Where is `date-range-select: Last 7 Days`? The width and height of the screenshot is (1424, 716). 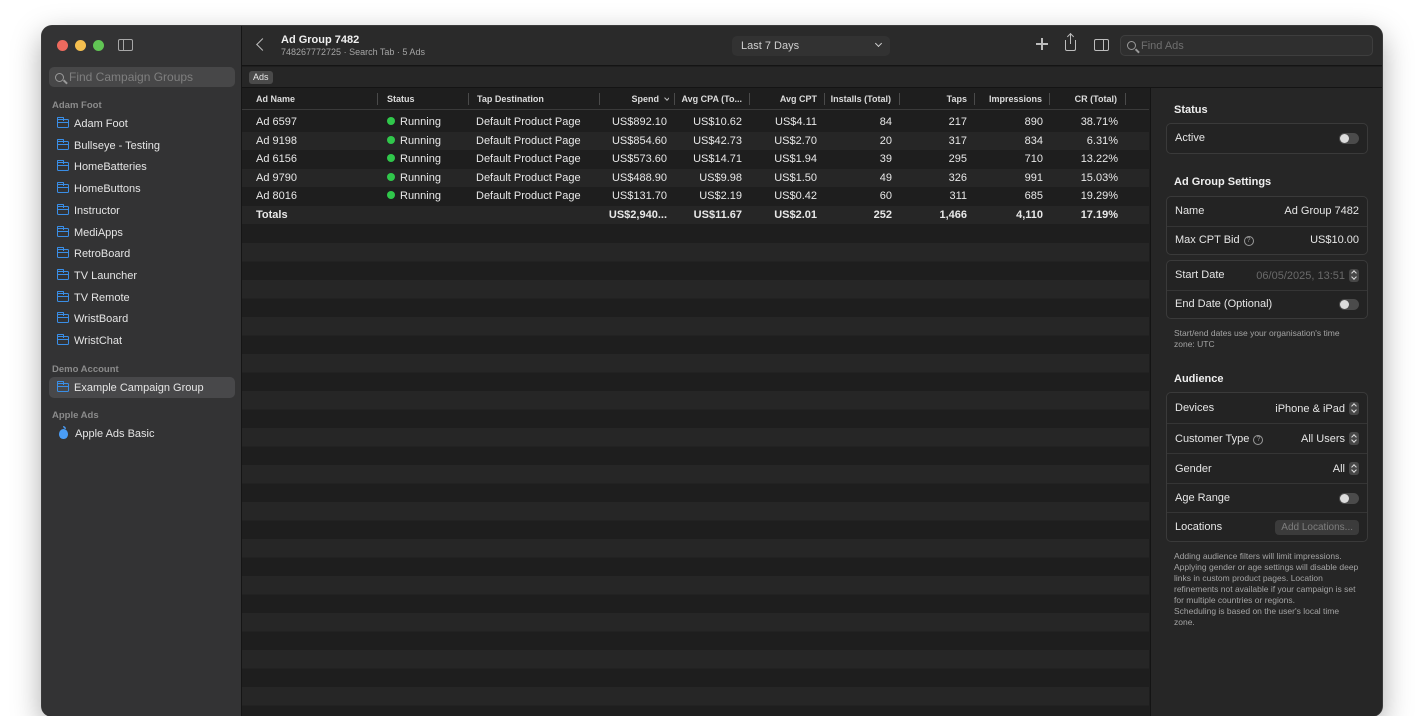
date-range-select: Last 7 Days is located at coordinates (811, 46).